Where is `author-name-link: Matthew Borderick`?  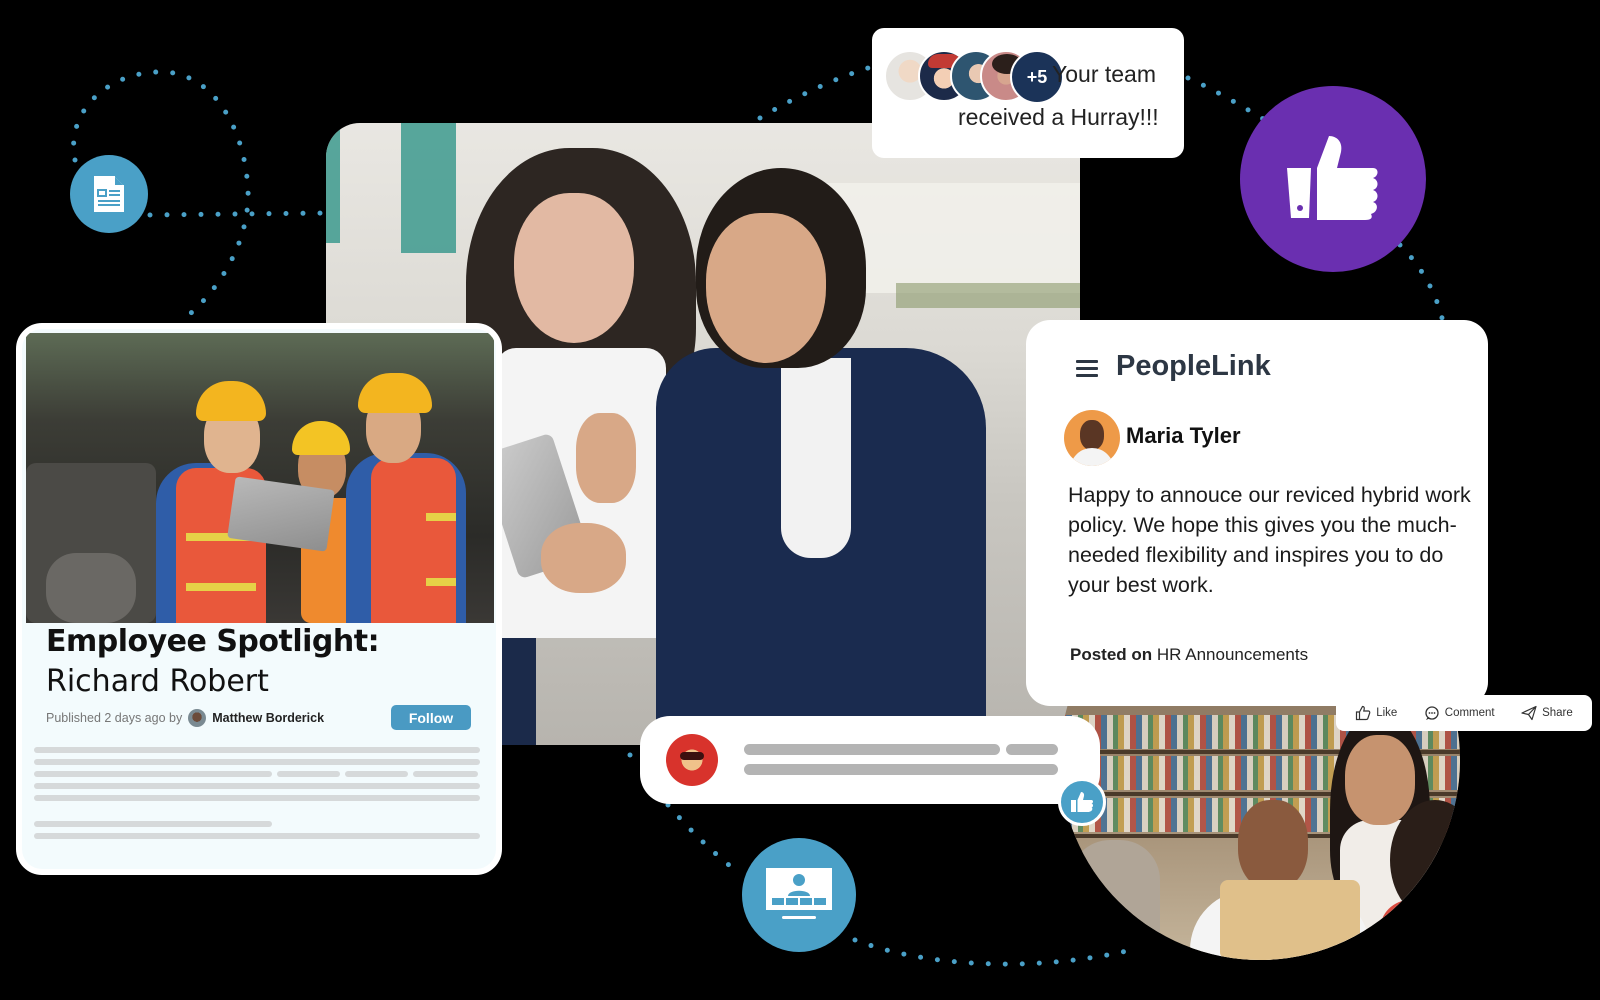
author-name-link: Matthew Borderick is located at coordinates (268, 718).